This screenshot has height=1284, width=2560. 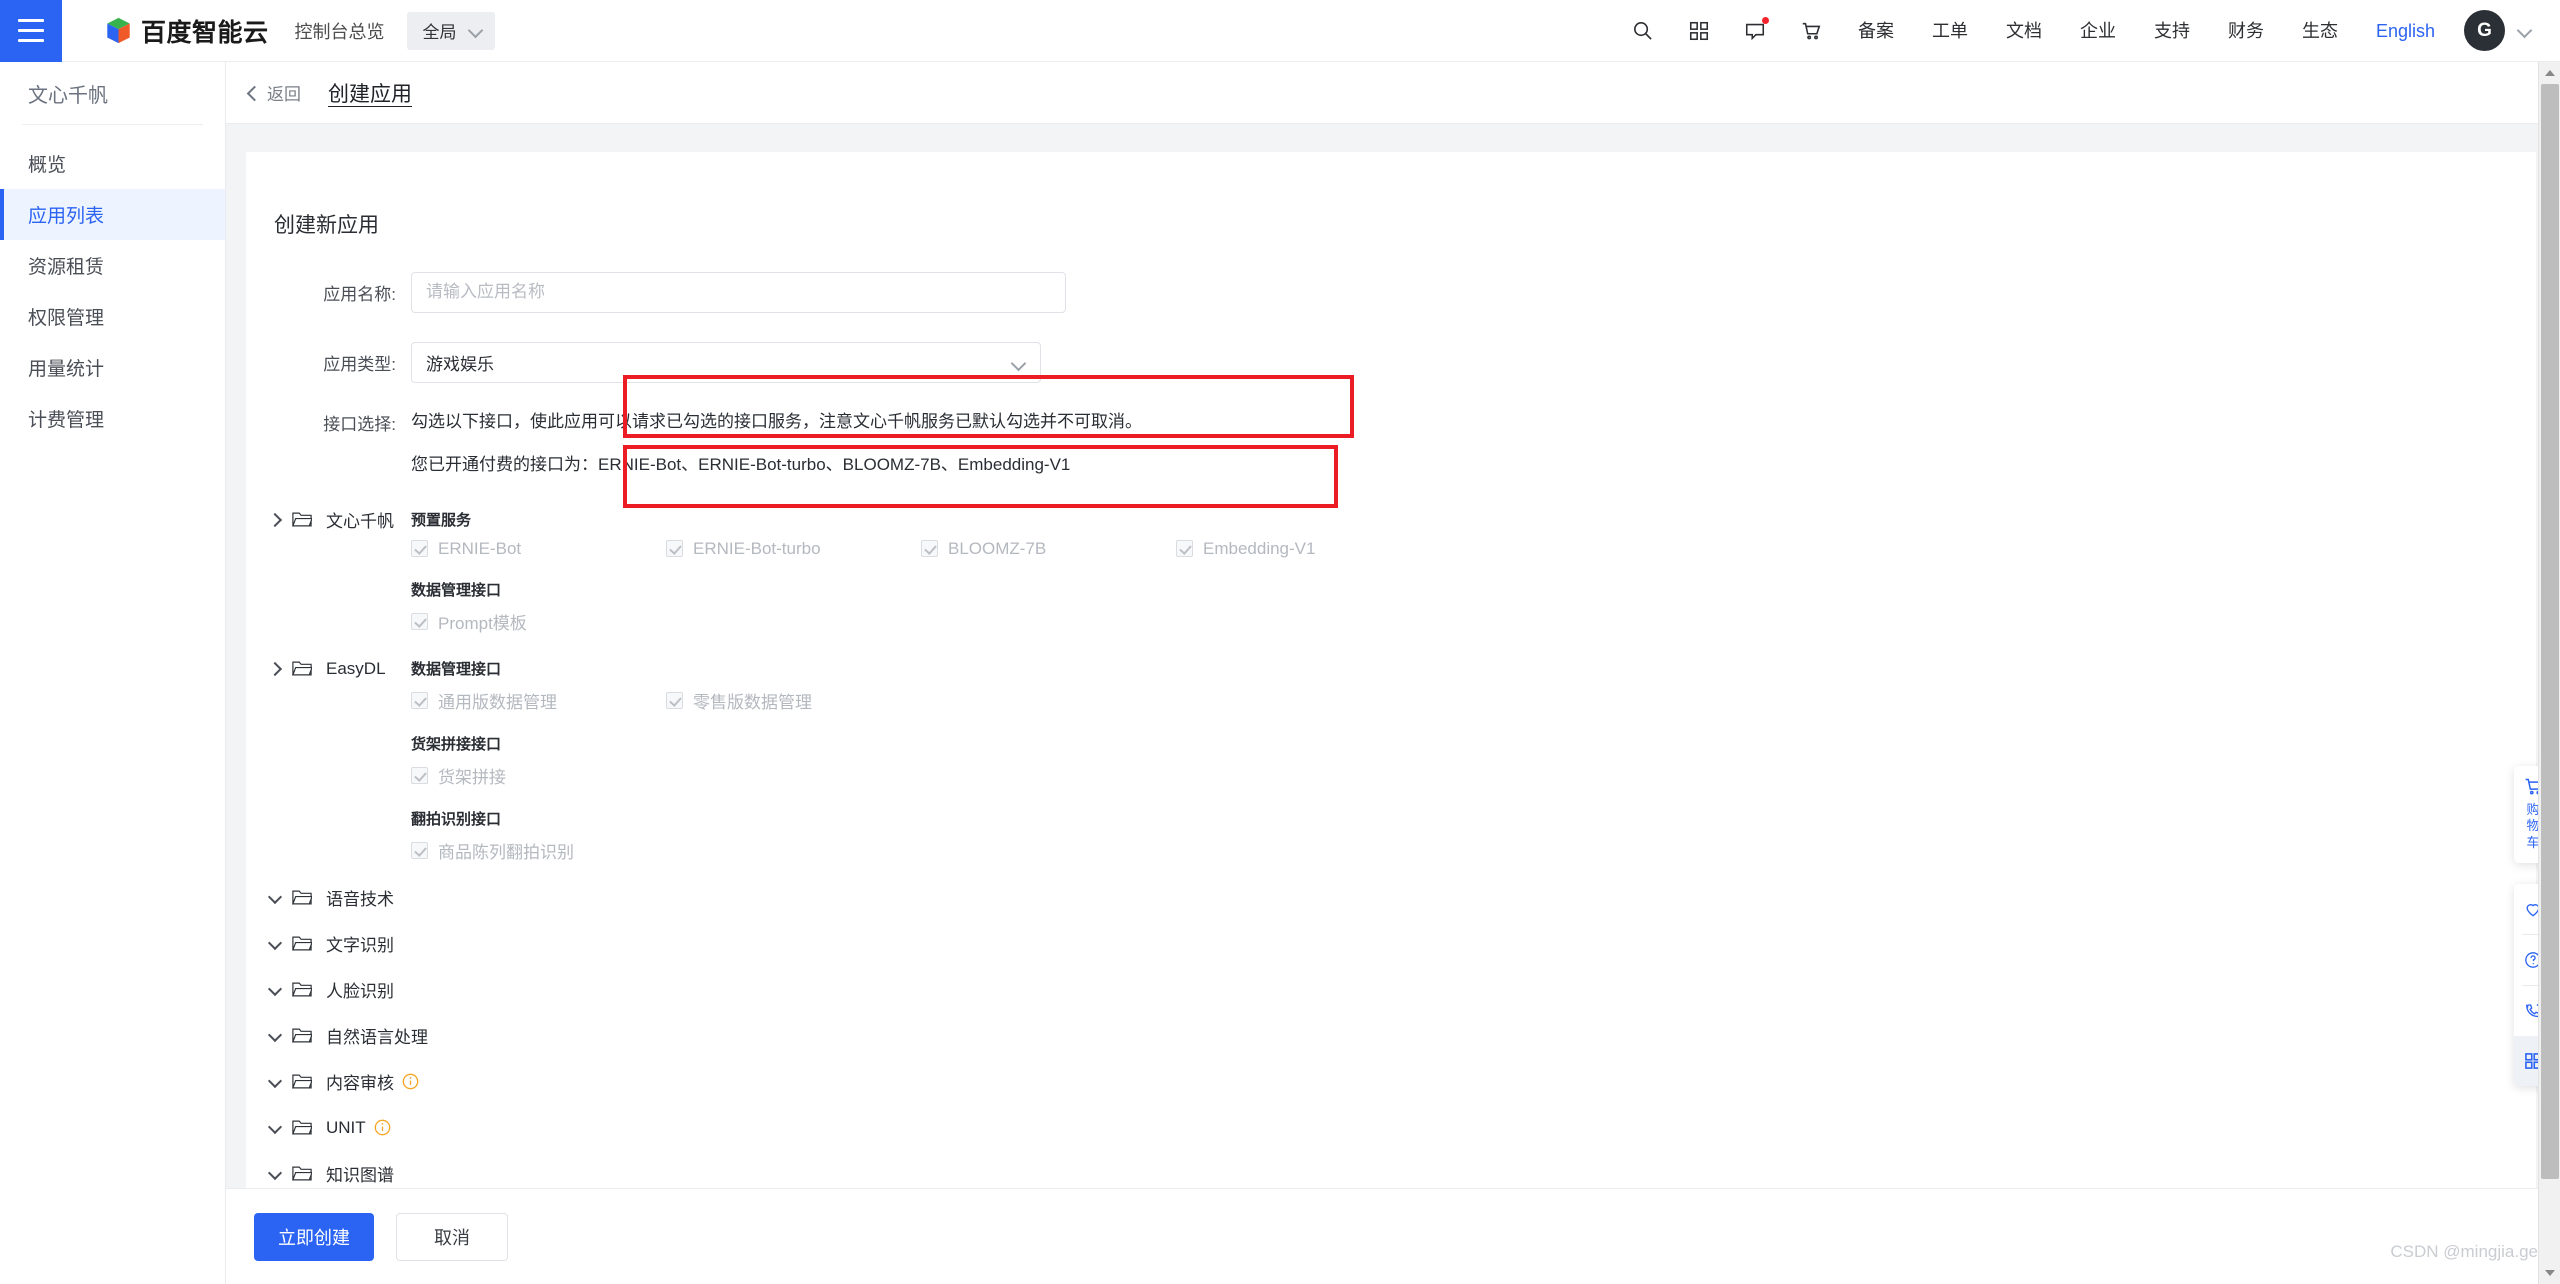 What do you see at coordinates (360, 900) in the screenshot?
I see `tree-node-label: 语音技术` at bounding box center [360, 900].